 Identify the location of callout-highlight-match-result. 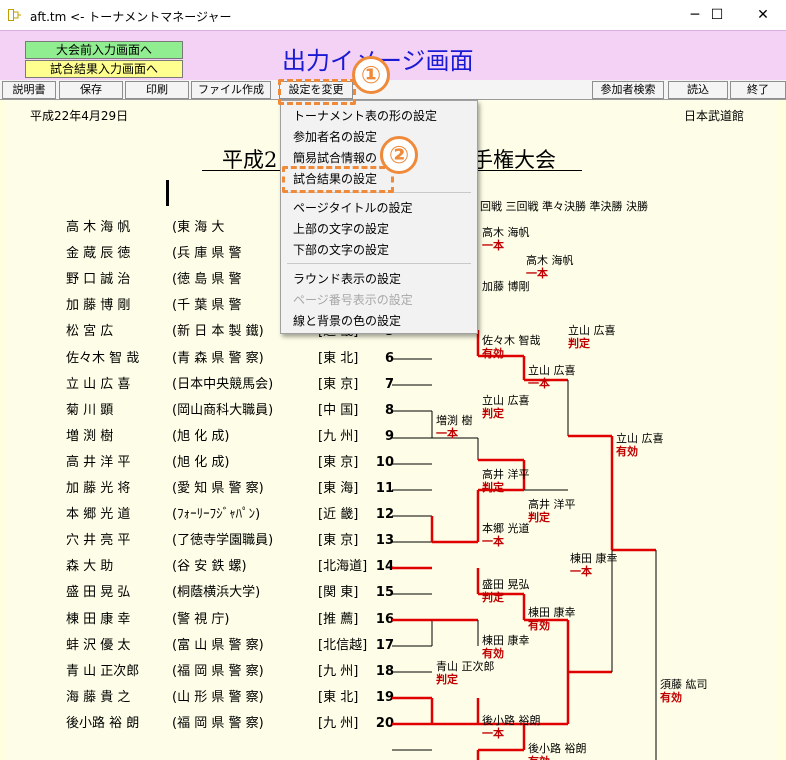
(338, 179).